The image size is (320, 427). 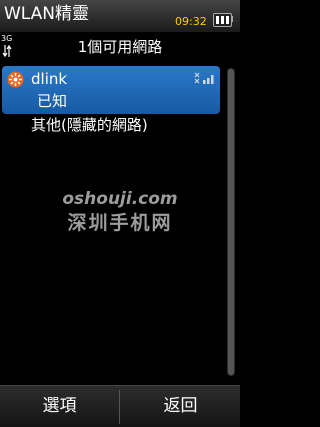 I want to click on title-bar: WLAN精靈 09:32, so click(x=120, y=16).